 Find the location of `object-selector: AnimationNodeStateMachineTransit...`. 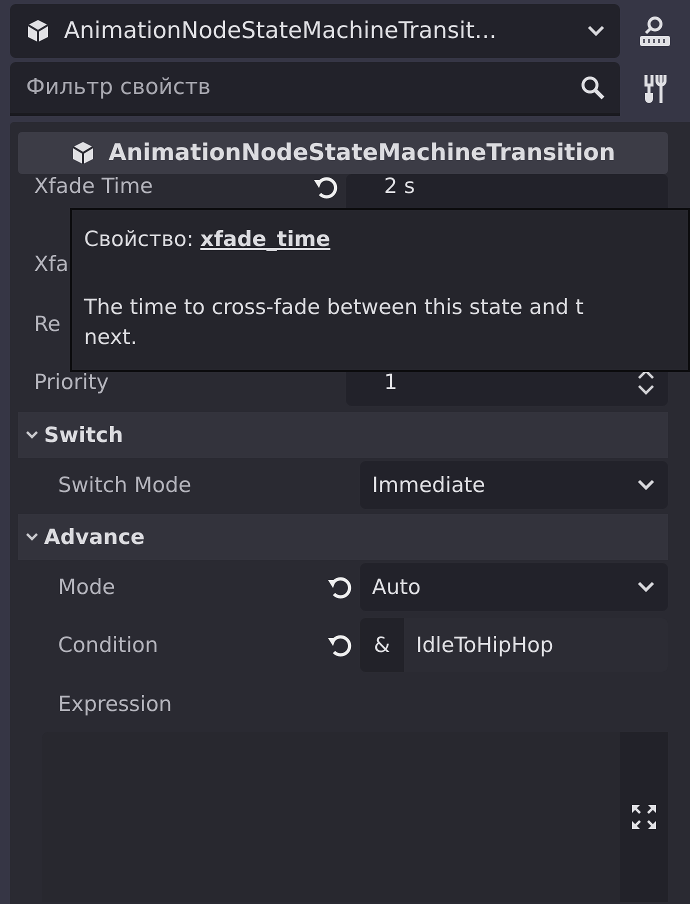

object-selector: AnimationNodeStateMachineTransit... is located at coordinates (315, 31).